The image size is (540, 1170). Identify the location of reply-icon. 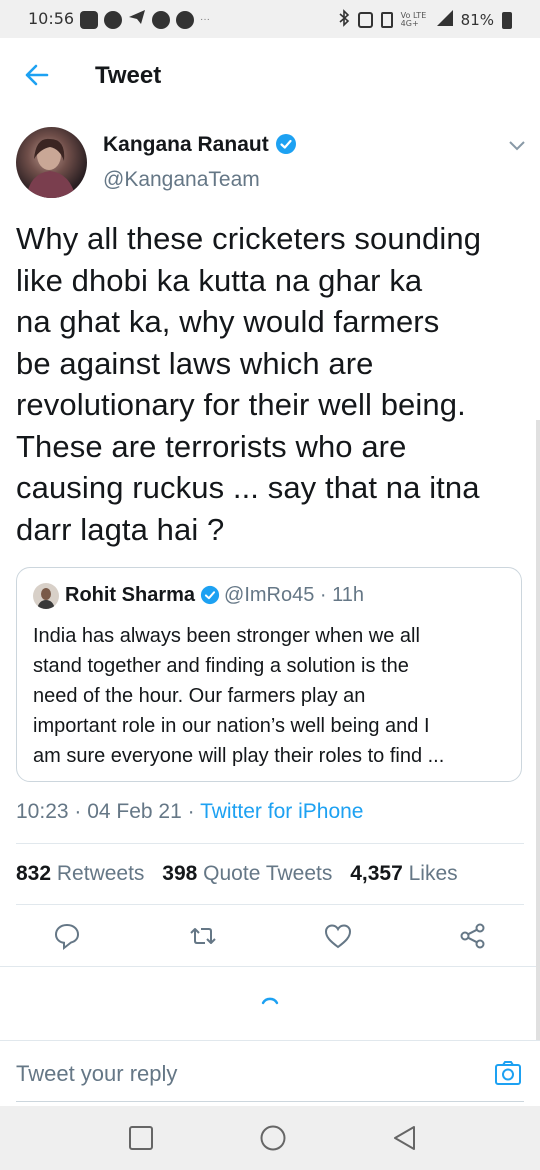
(67, 936).